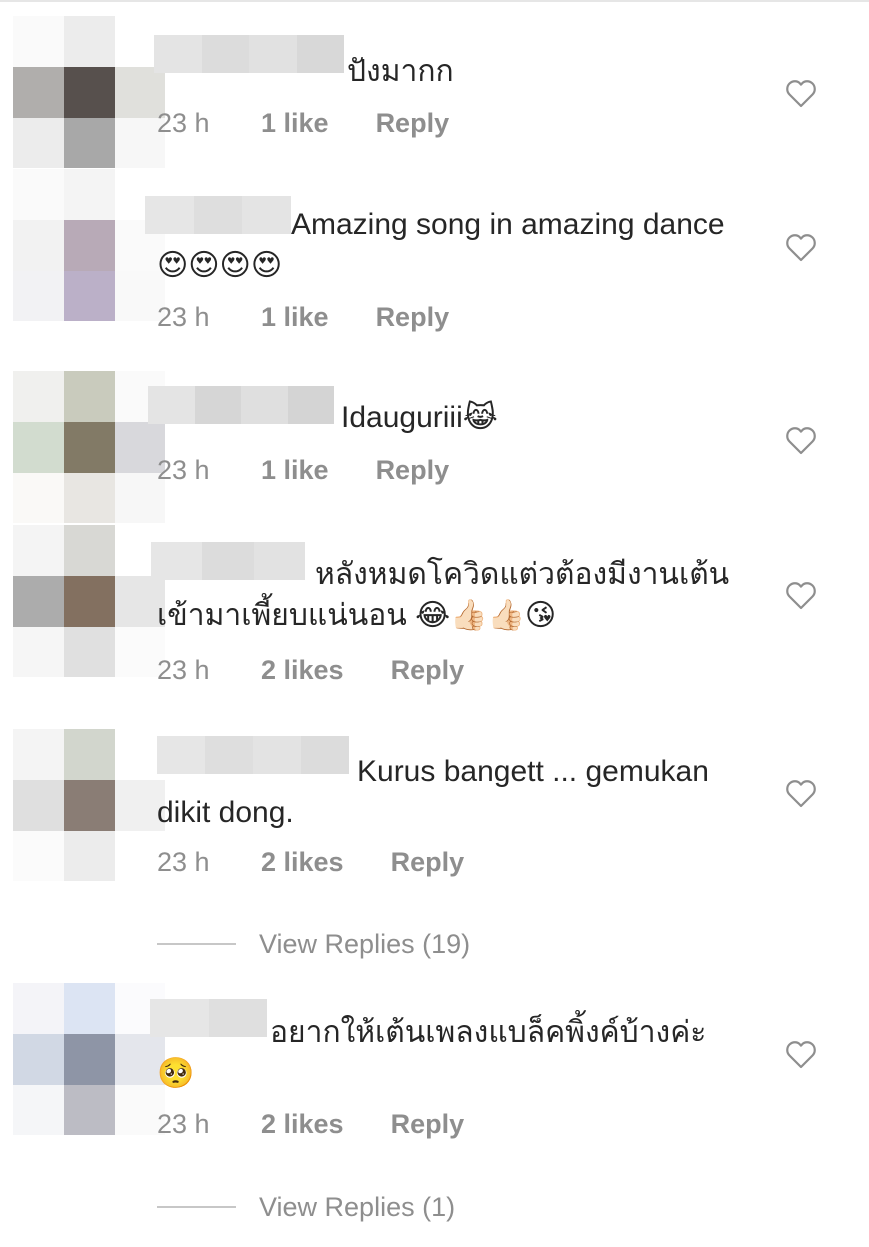  I want to click on view-replies-label: View Replies (19), so click(365, 943).